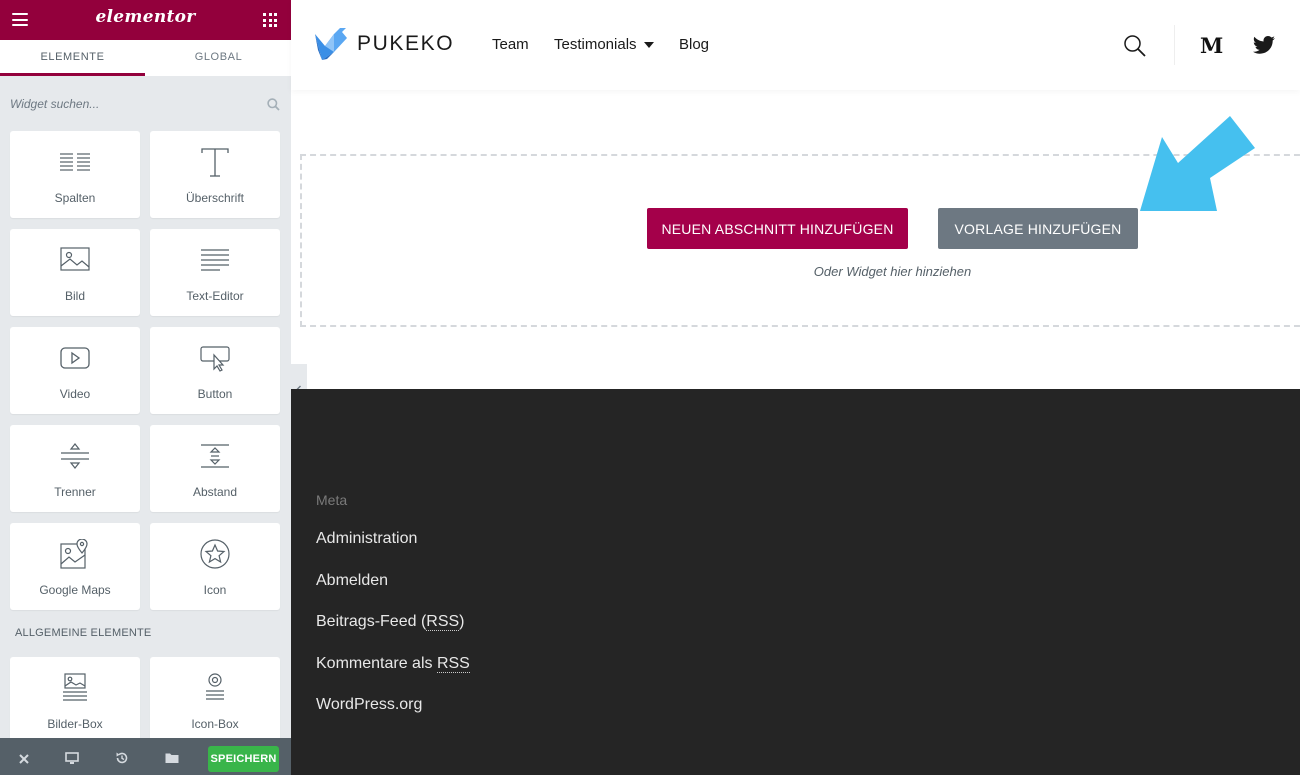 This screenshot has height=775, width=1300. What do you see at coordinates (510, 44) in the screenshot?
I see `nav-team: Team` at bounding box center [510, 44].